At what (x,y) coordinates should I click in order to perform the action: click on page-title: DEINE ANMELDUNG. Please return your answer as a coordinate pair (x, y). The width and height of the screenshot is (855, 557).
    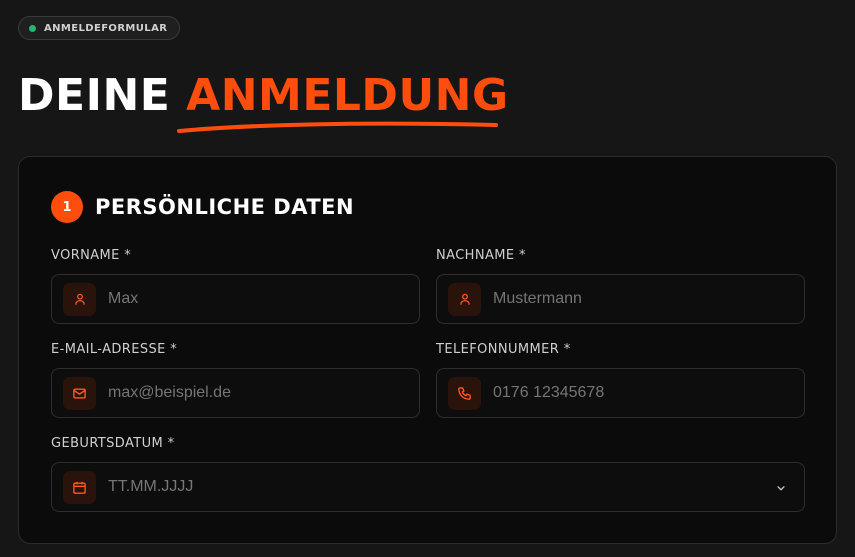
    Looking at the image, I should click on (263, 96).